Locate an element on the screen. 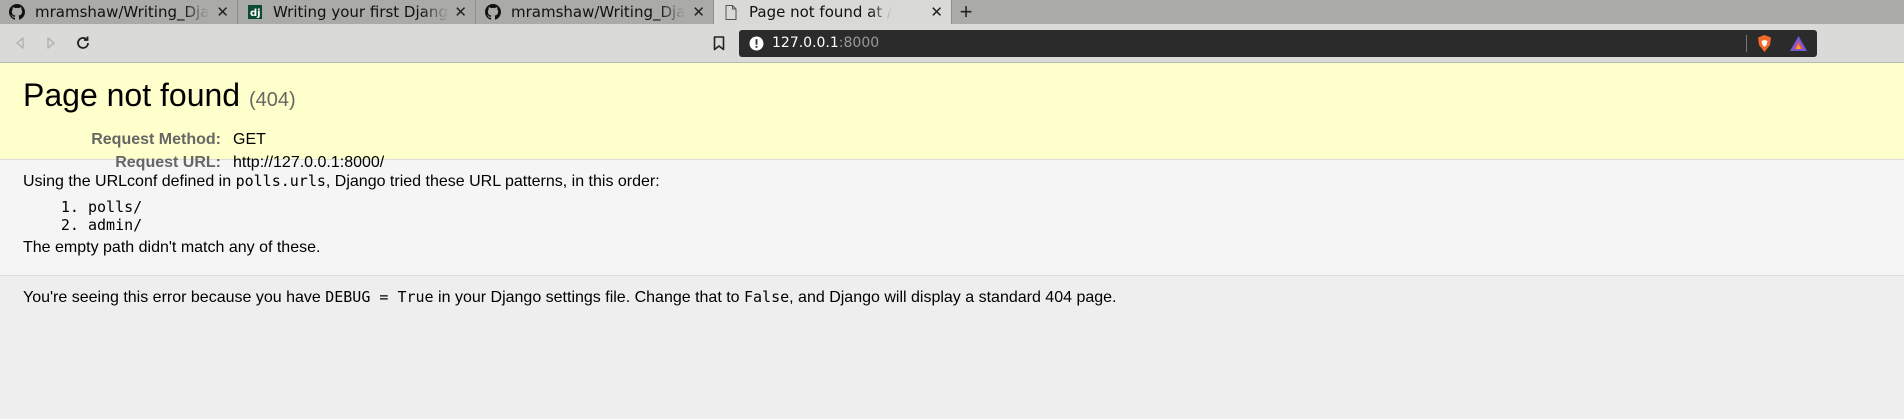  urlconf-text-before: Using the URLconf defined in is located at coordinates (129, 181).